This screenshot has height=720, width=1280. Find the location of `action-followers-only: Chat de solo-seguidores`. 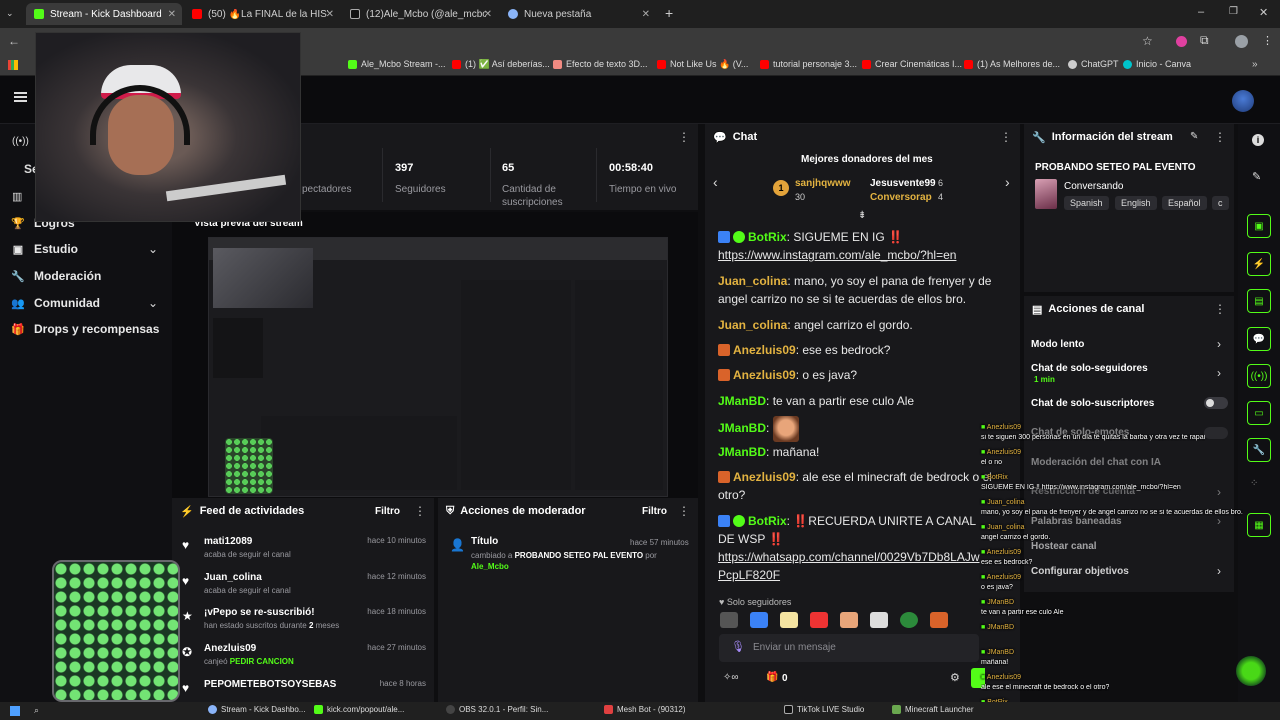

action-followers-only: Chat de solo-seguidores is located at coordinates (1089, 368).